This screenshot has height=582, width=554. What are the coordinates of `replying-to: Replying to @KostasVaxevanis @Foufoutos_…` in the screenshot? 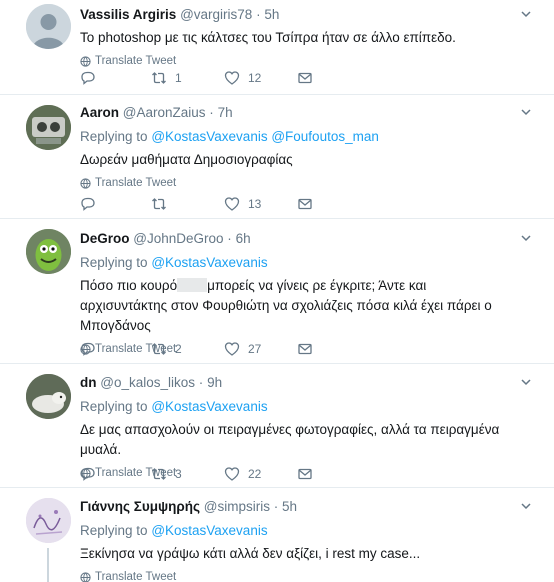 It's located at (229, 136).